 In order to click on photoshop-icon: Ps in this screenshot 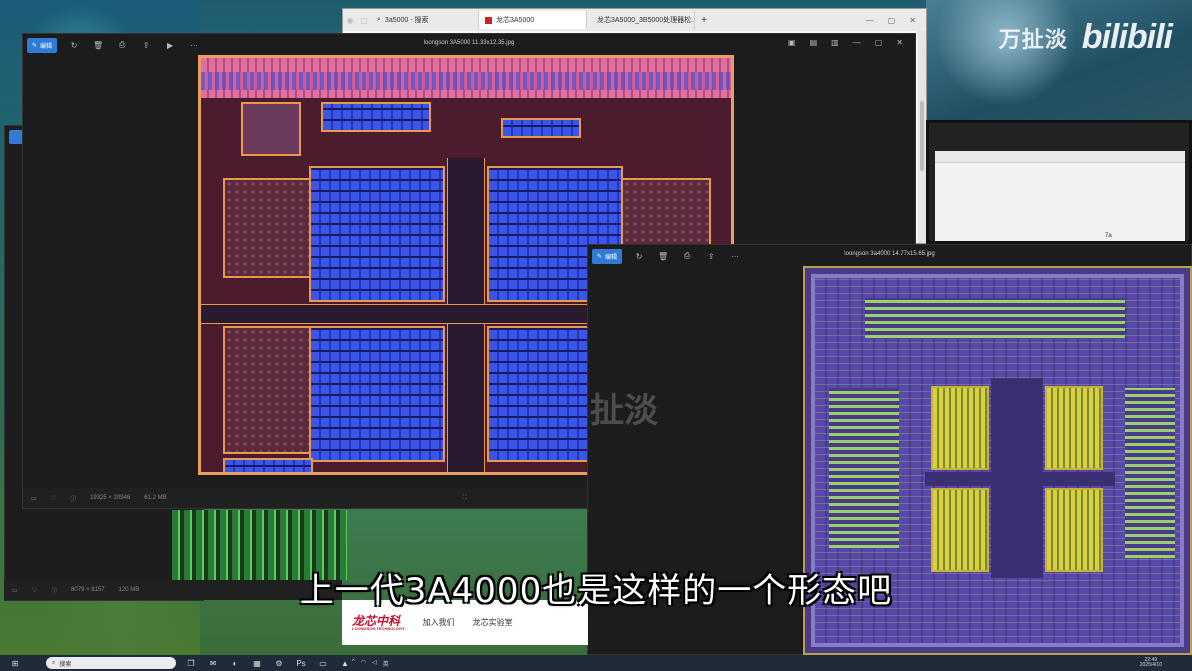, I will do `click(301, 663)`.